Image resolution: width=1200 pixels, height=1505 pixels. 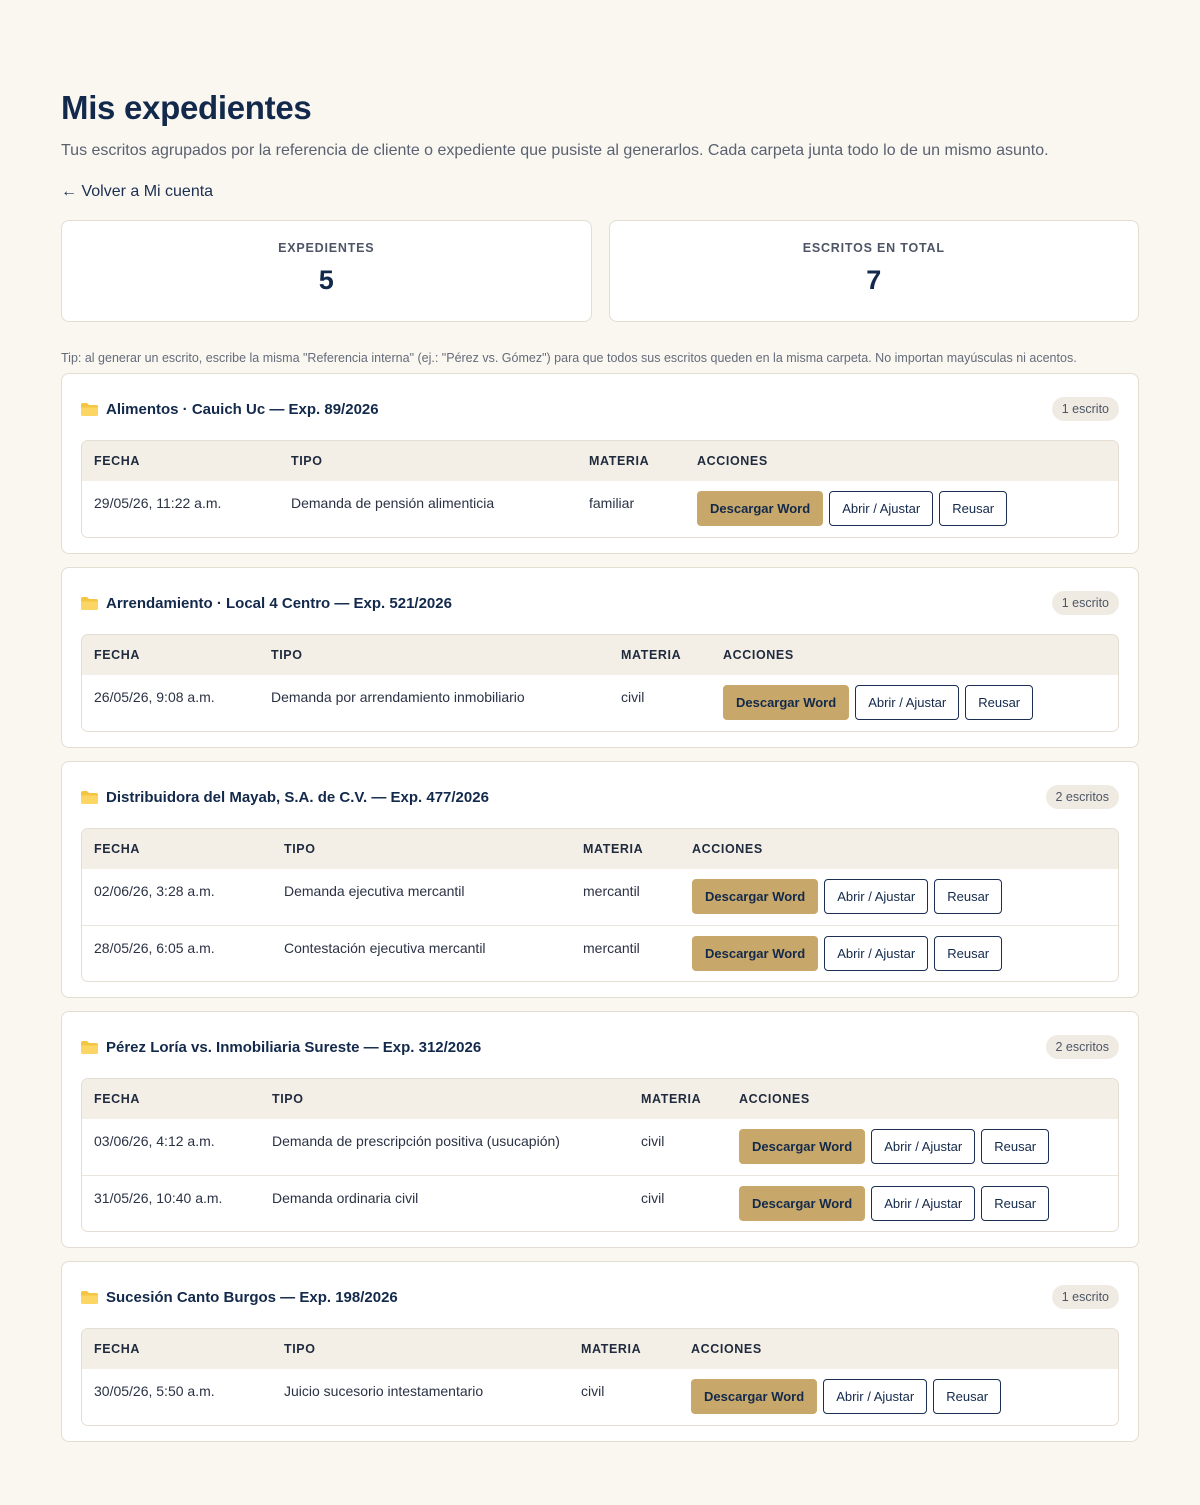 What do you see at coordinates (186, 107) in the screenshot?
I see `page-title: Mis expedientes` at bounding box center [186, 107].